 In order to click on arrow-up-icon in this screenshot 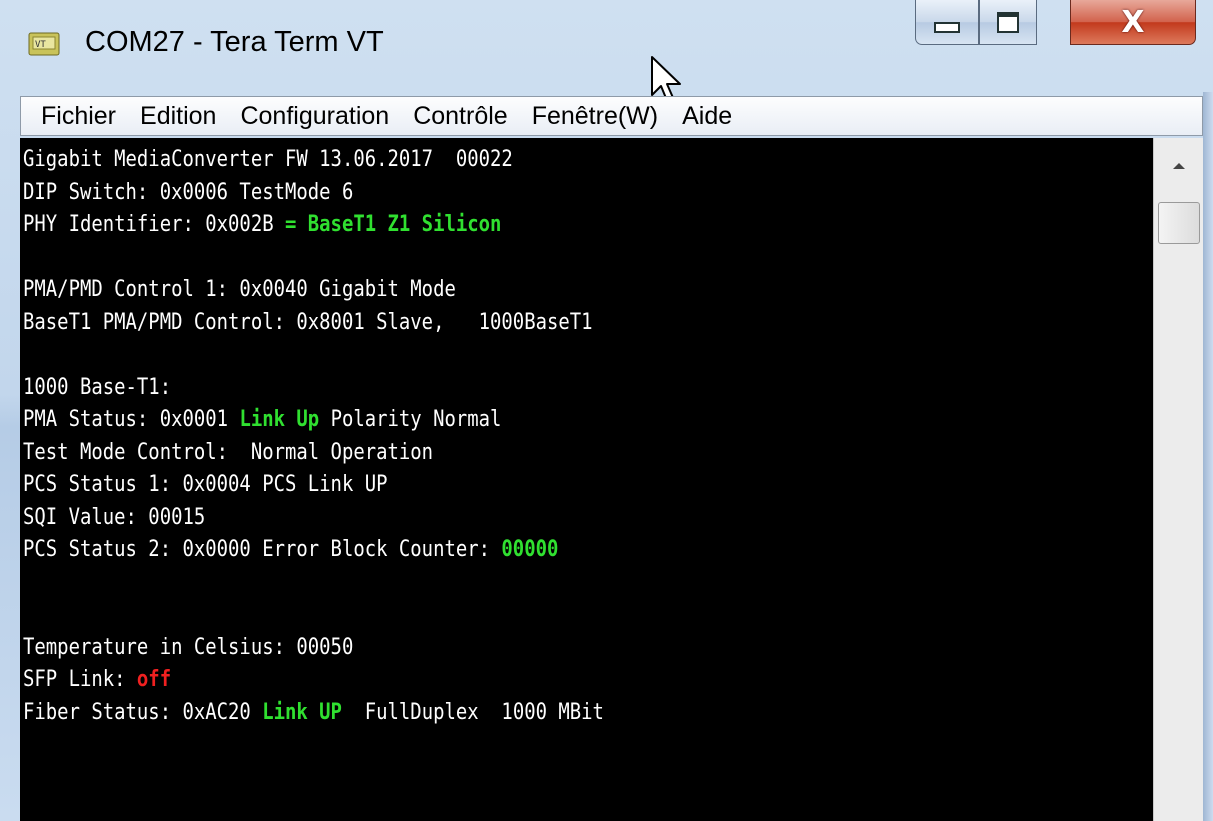, I will do `click(1178, 166)`.